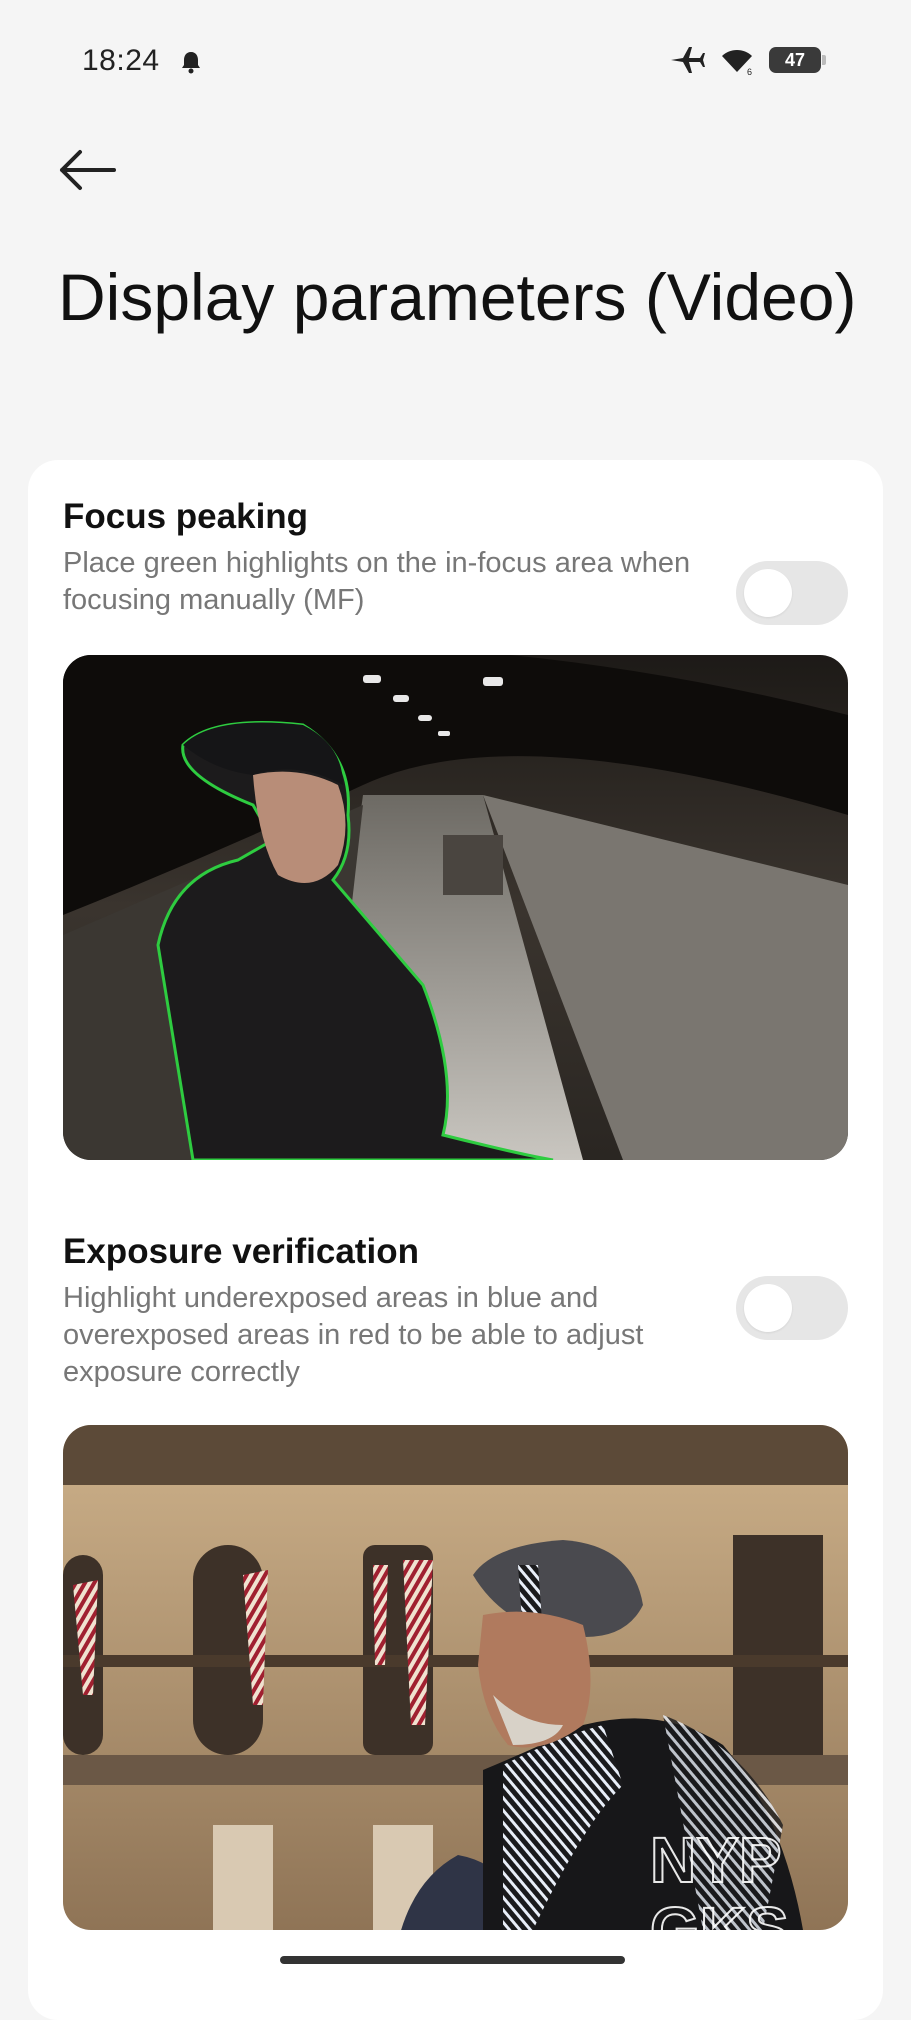 This screenshot has width=911, height=2020. Describe the element at coordinates (455, 60) in the screenshot. I see `status-bar: 18:24 6 47` at that location.